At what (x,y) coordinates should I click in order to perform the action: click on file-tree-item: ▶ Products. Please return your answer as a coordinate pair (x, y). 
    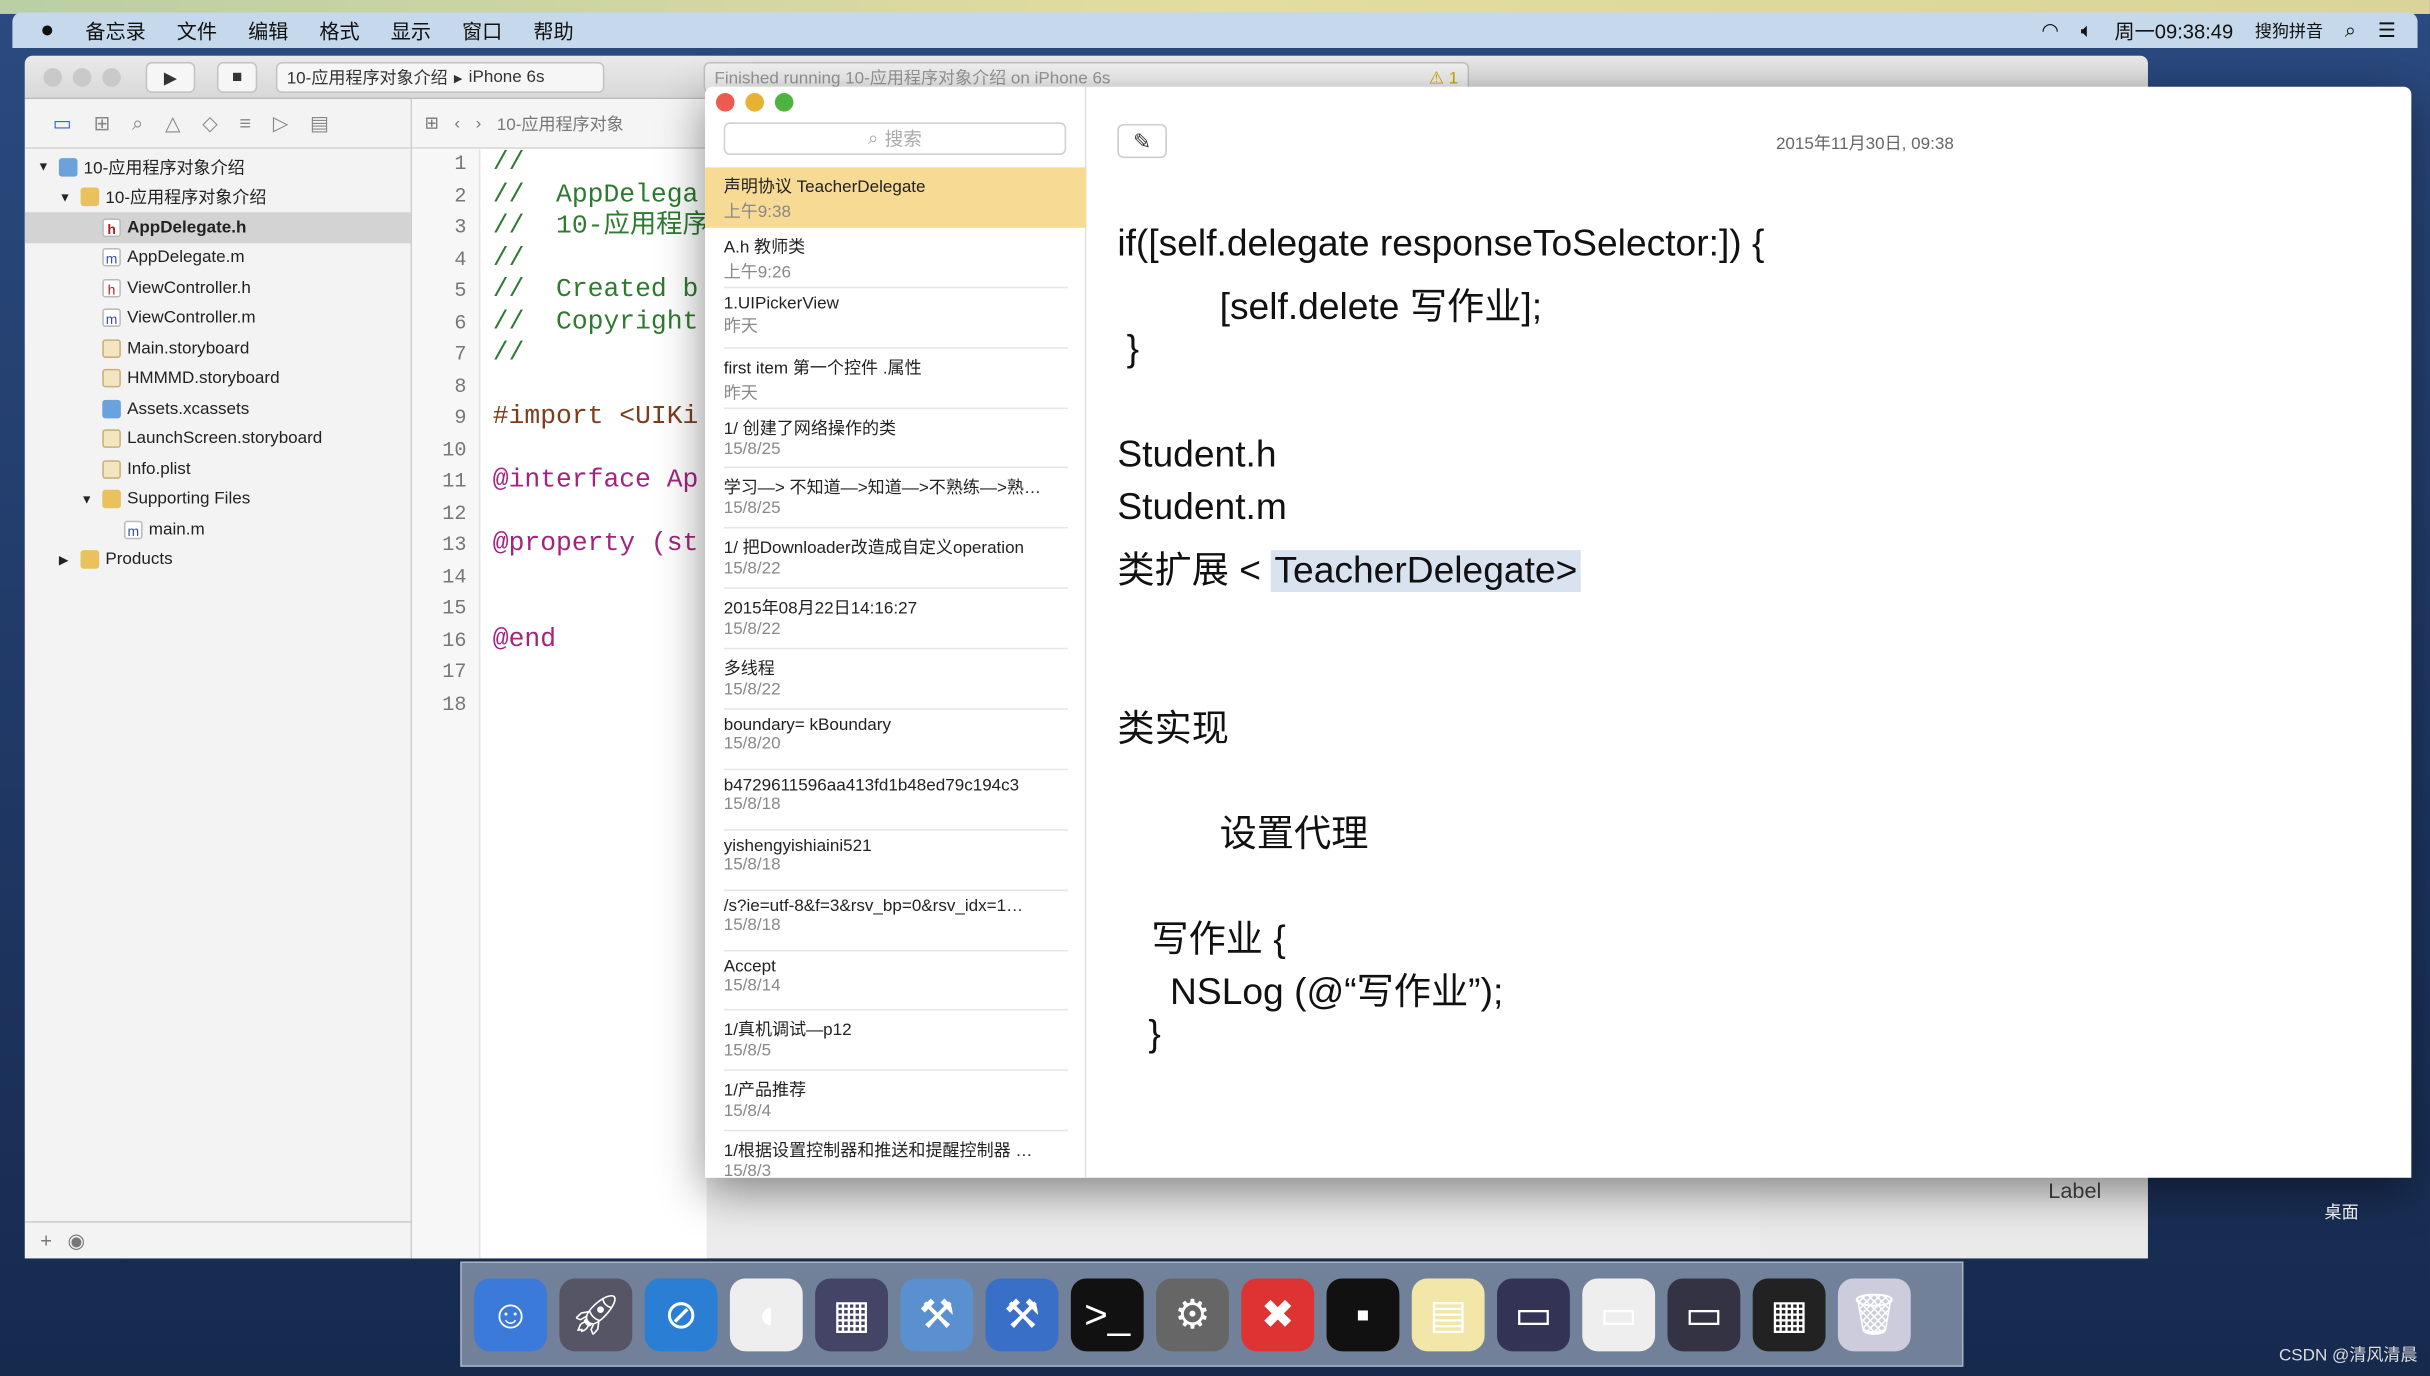
    Looking at the image, I should click on (218, 560).